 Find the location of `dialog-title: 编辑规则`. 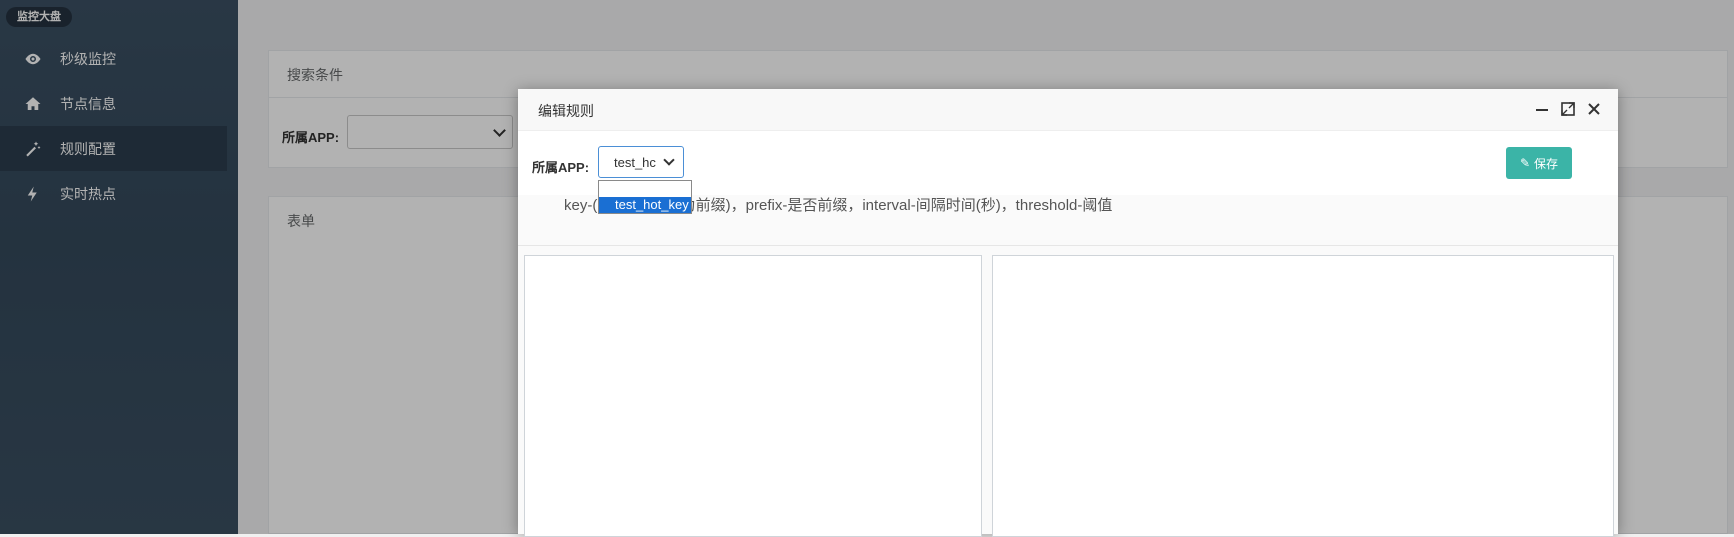

dialog-title: 编辑规则 is located at coordinates (566, 111).